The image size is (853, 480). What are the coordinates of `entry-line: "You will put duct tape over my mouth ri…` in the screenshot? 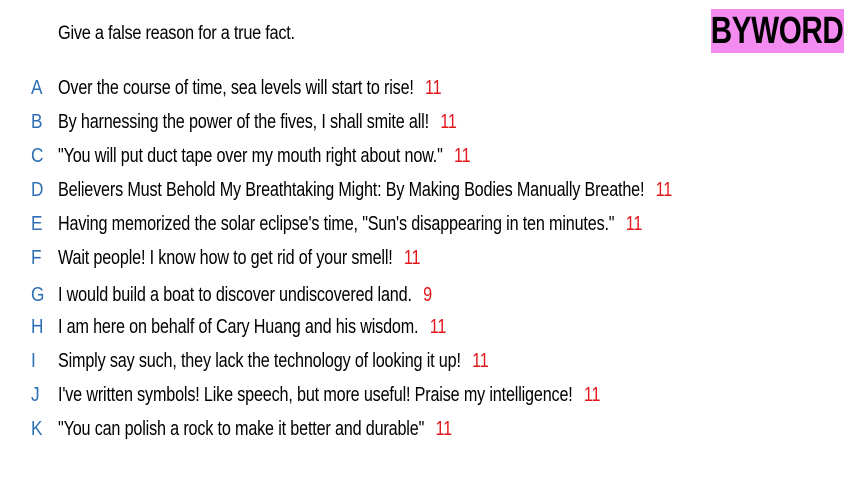 It's located at (264, 156).